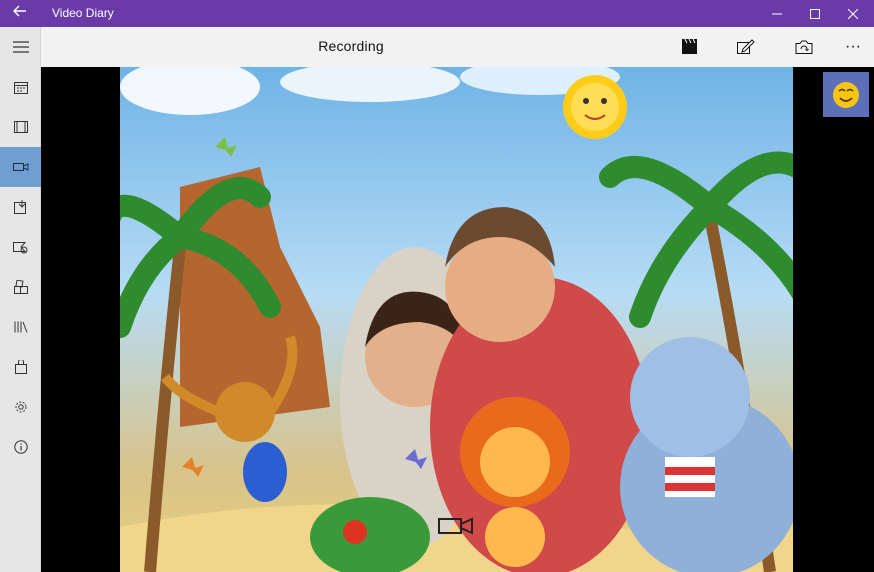 This screenshot has height=572, width=874. I want to click on minimize-icon, so click(777, 13).